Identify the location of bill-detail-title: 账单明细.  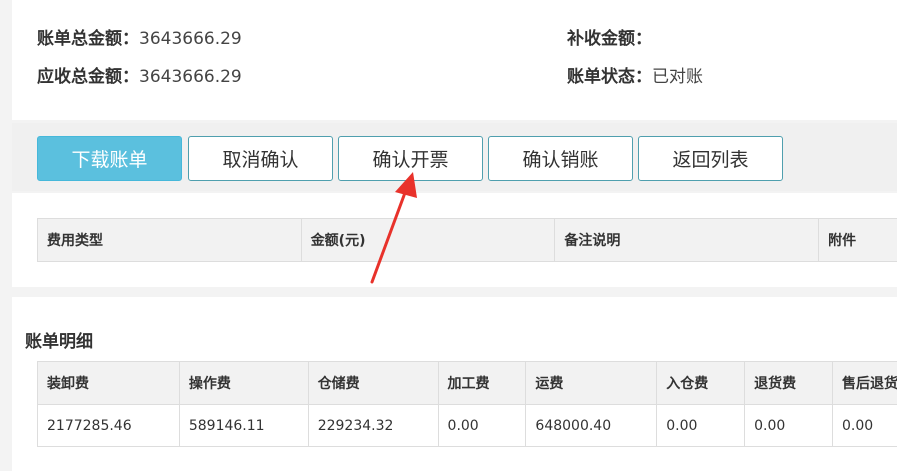
(59, 342).